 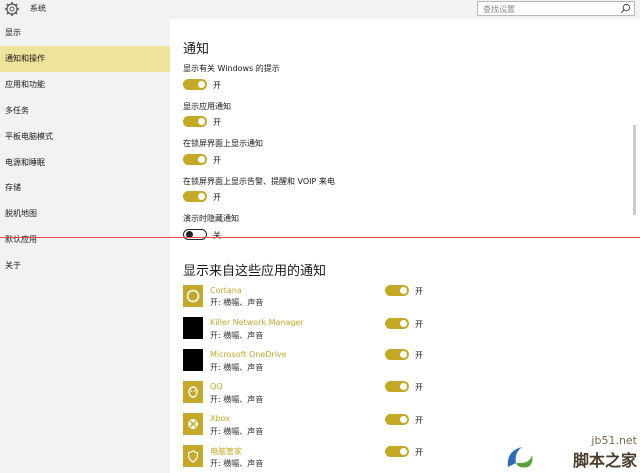 I want to click on app-notifications-toggle, so click(x=195, y=121).